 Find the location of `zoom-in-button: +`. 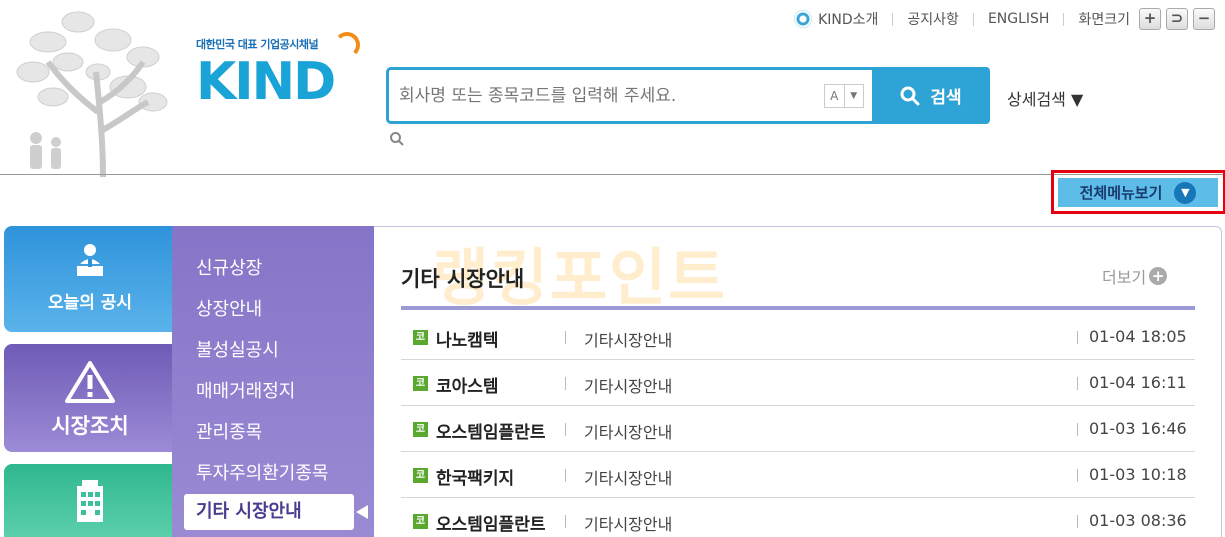

zoom-in-button: + is located at coordinates (1150, 19).